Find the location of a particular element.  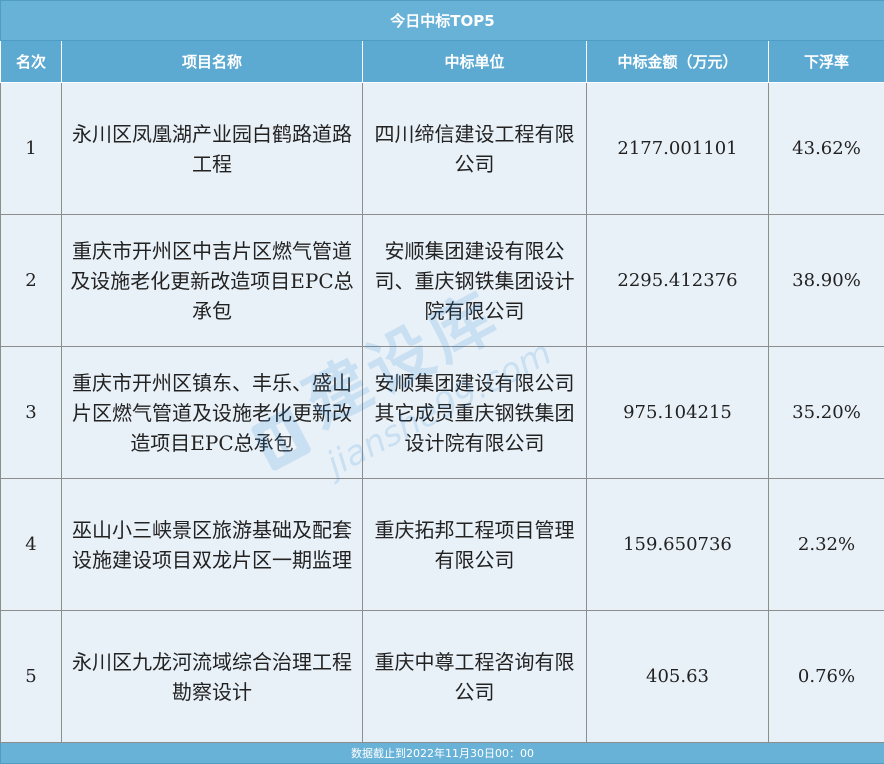

rank-cell: 5 is located at coordinates (31, 677).